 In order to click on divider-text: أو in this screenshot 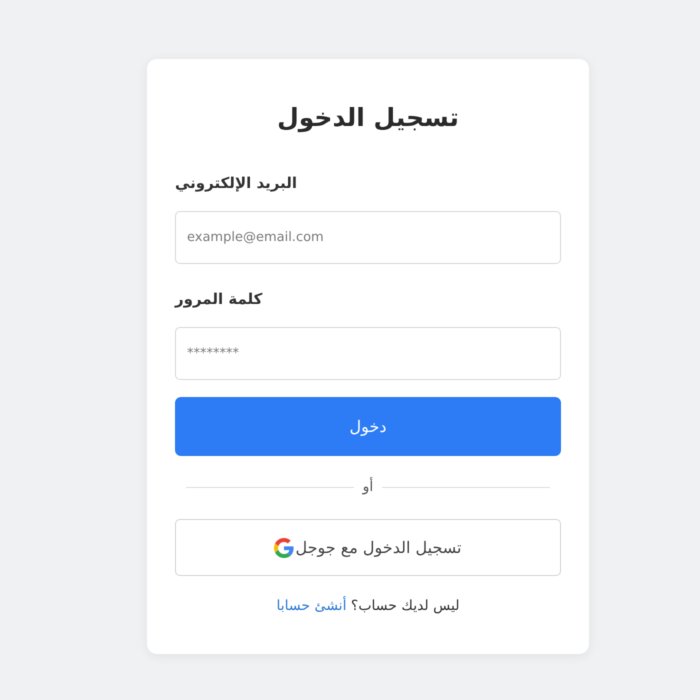, I will do `click(368, 486)`.